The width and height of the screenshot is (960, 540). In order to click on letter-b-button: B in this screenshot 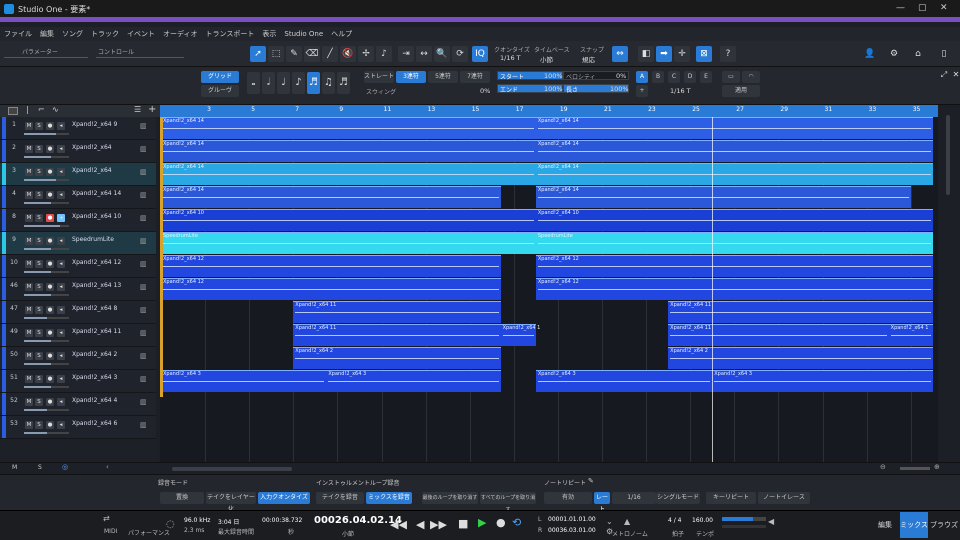, I will do `click(658, 77)`.